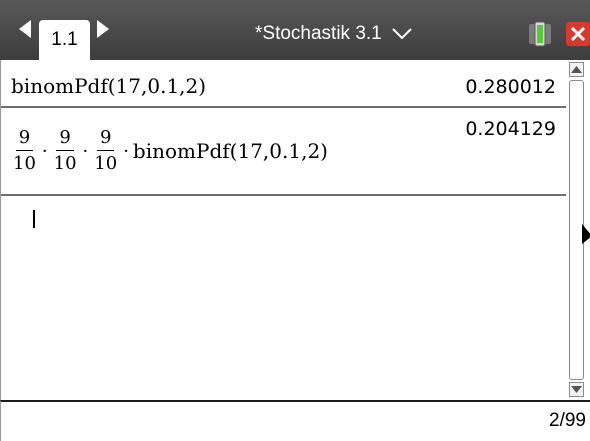 The width and height of the screenshot is (590, 441). I want to click on status-bar: 2/99, so click(295, 420).